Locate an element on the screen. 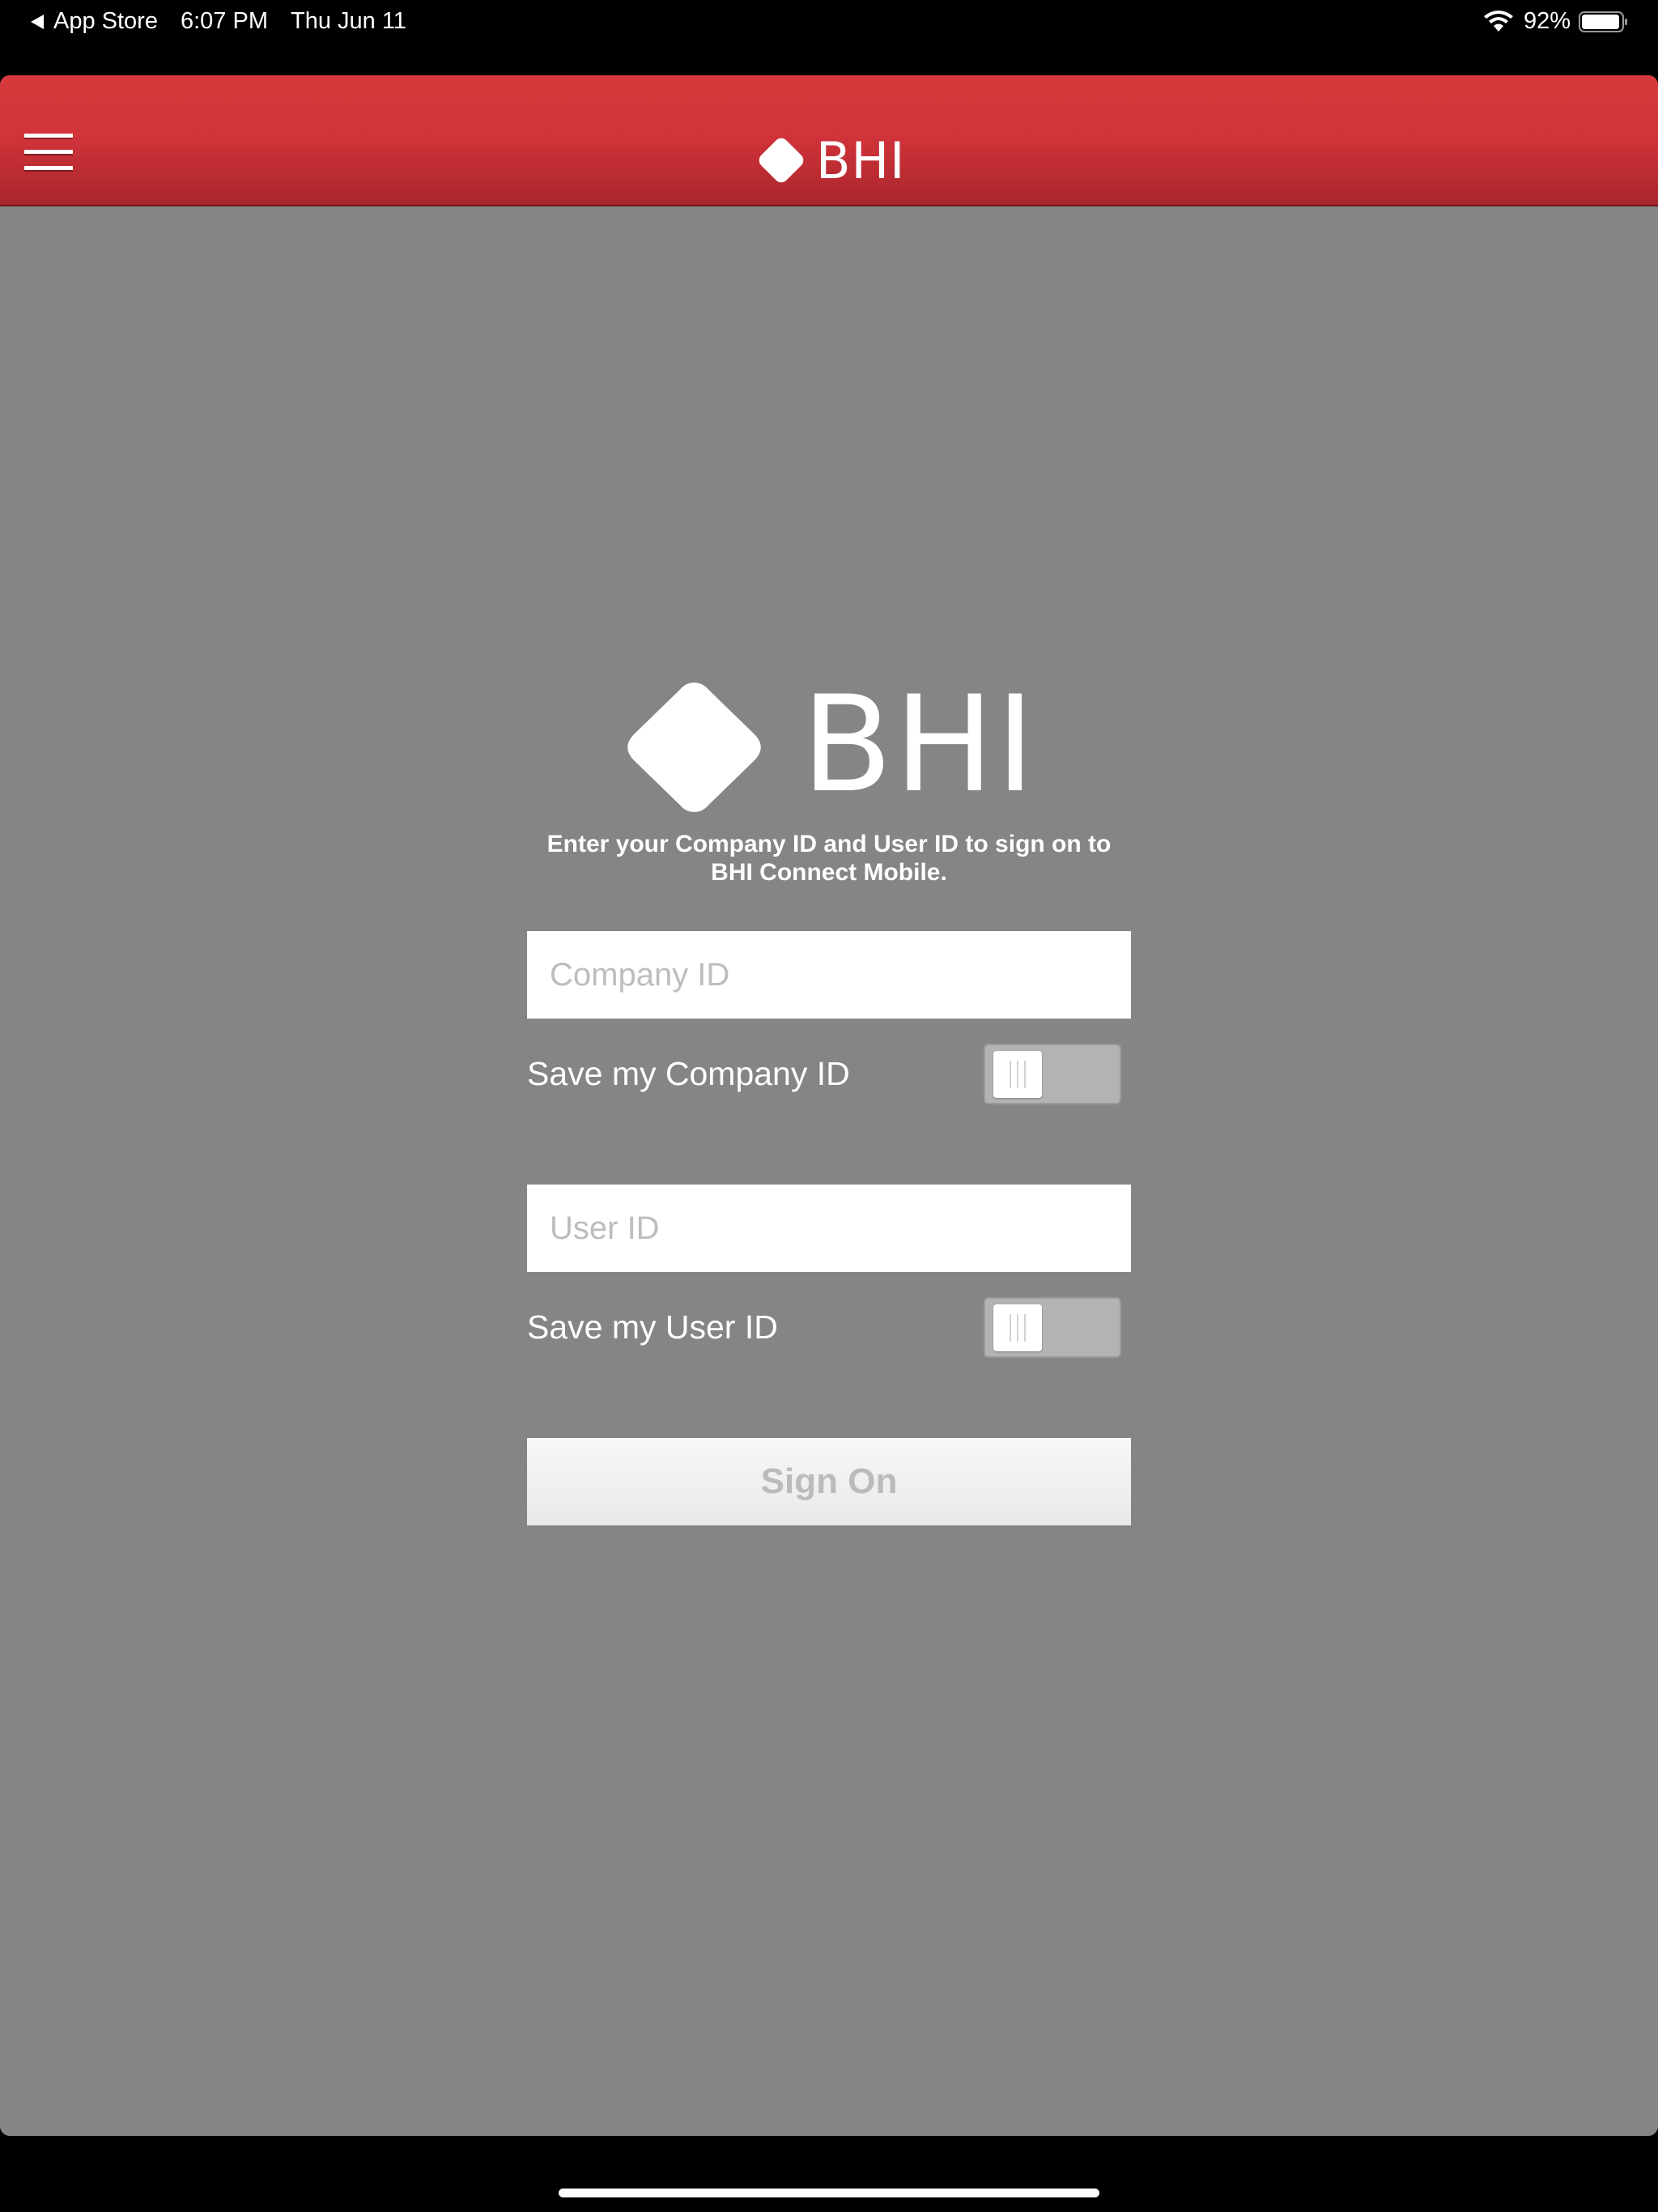  nav-bar: BHI is located at coordinates (829, 140).